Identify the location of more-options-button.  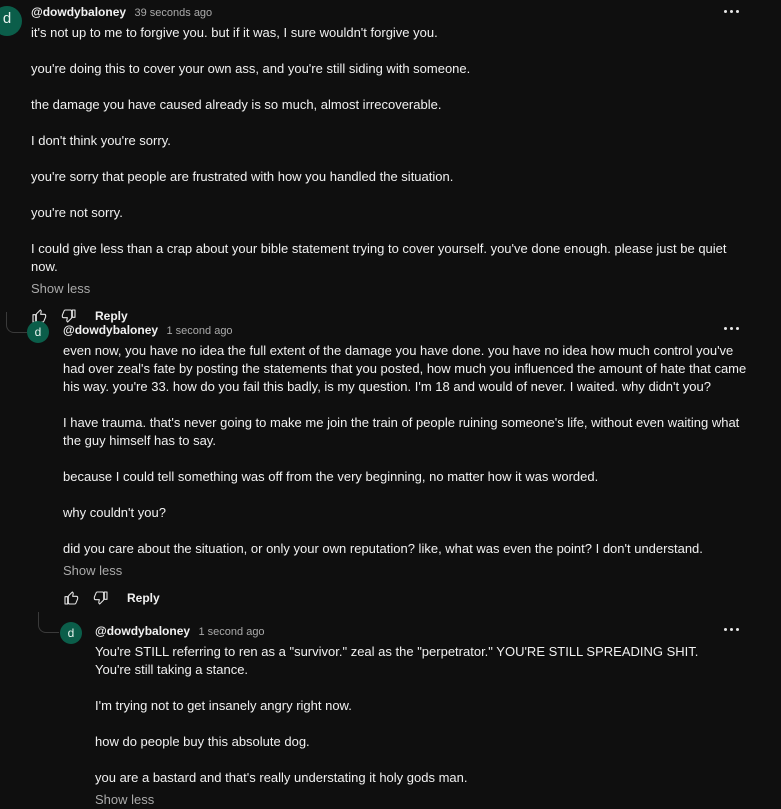
(733, 630).